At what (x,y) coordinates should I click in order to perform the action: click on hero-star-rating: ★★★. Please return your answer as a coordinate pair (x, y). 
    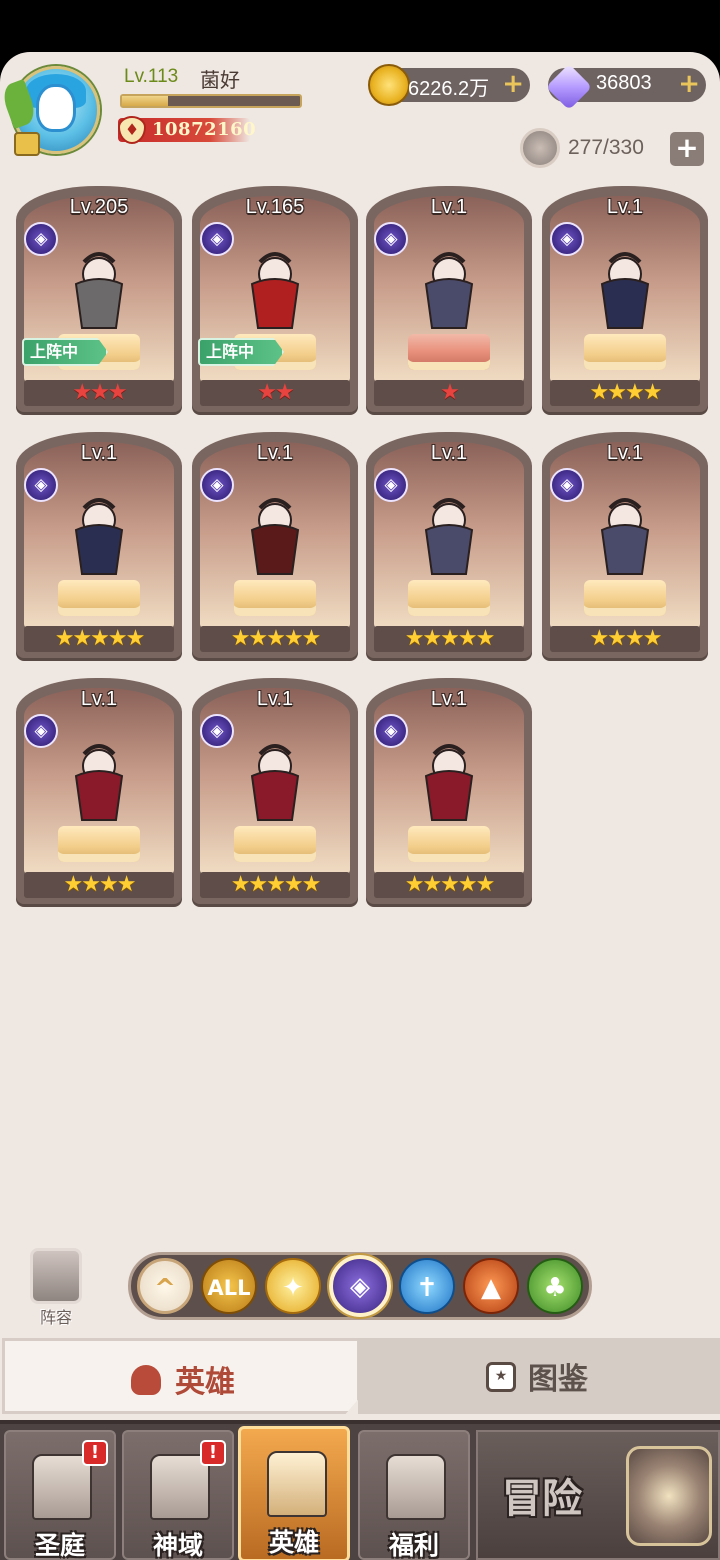
    Looking at the image, I should click on (99, 393).